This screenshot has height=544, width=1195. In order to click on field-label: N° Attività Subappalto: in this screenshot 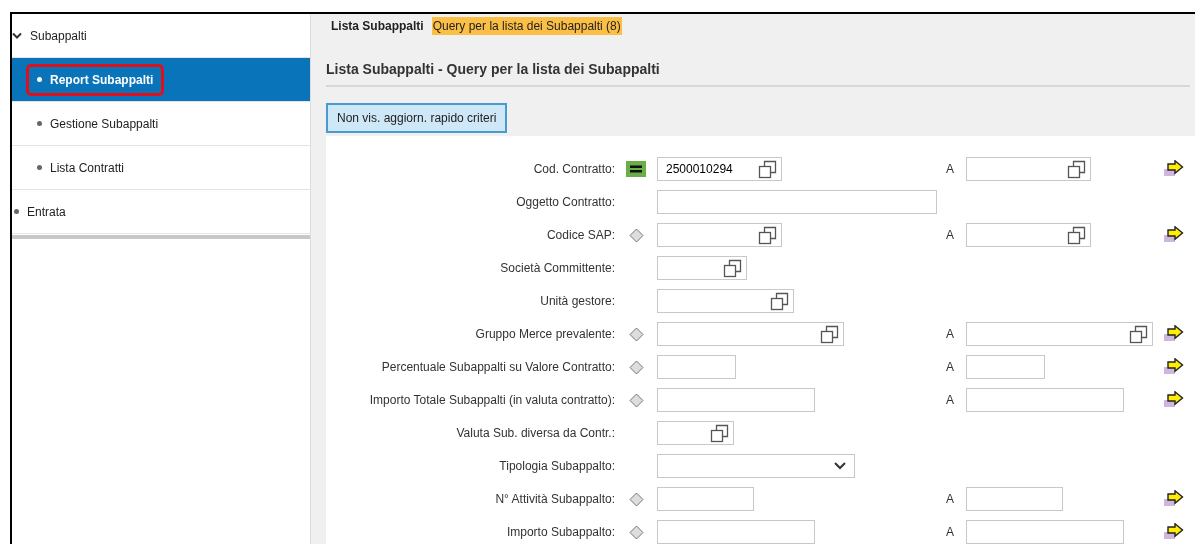, I will do `click(554, 499)`.